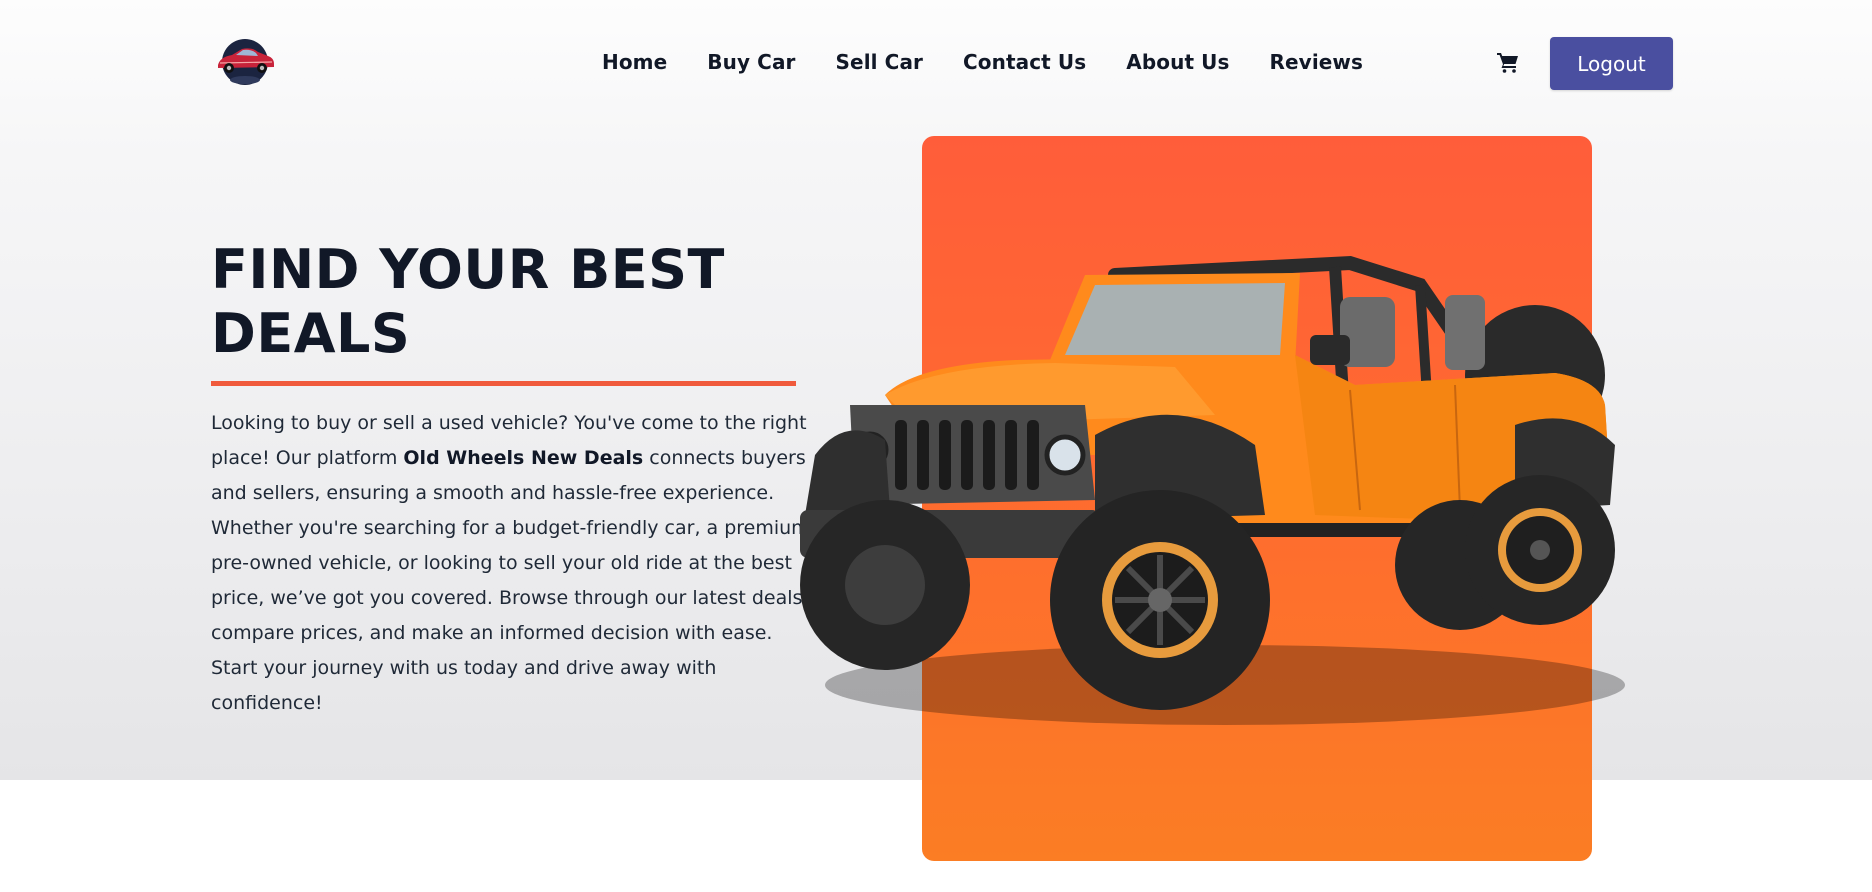  Describe the element at coordinates (1508, 62) in the screenshot. I see `cart-icon` at that location.